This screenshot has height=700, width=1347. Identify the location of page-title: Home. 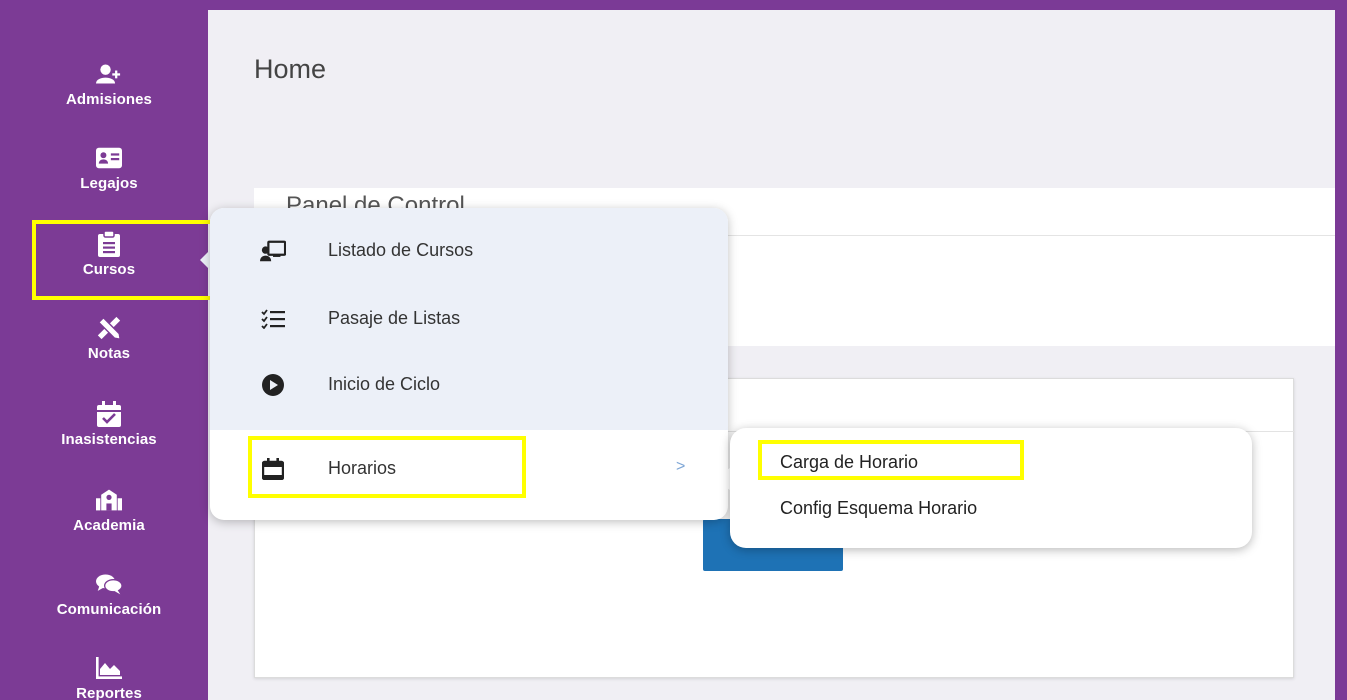
(290, 69).